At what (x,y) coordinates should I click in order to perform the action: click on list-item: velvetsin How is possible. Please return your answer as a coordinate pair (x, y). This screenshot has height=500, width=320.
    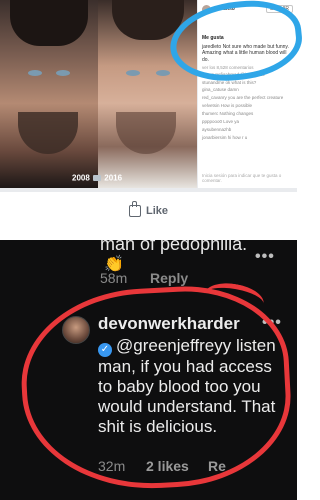
    Looking at the image, I should click on (227, 106).